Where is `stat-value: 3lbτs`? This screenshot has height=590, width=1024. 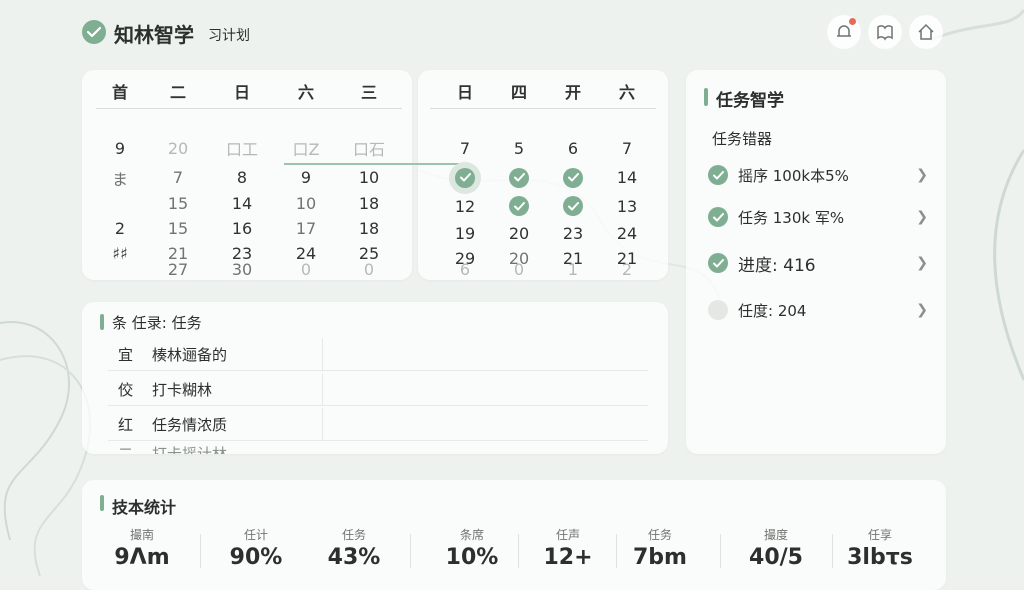 stat-value: 3lbτs is located at coordinates (880, 557).